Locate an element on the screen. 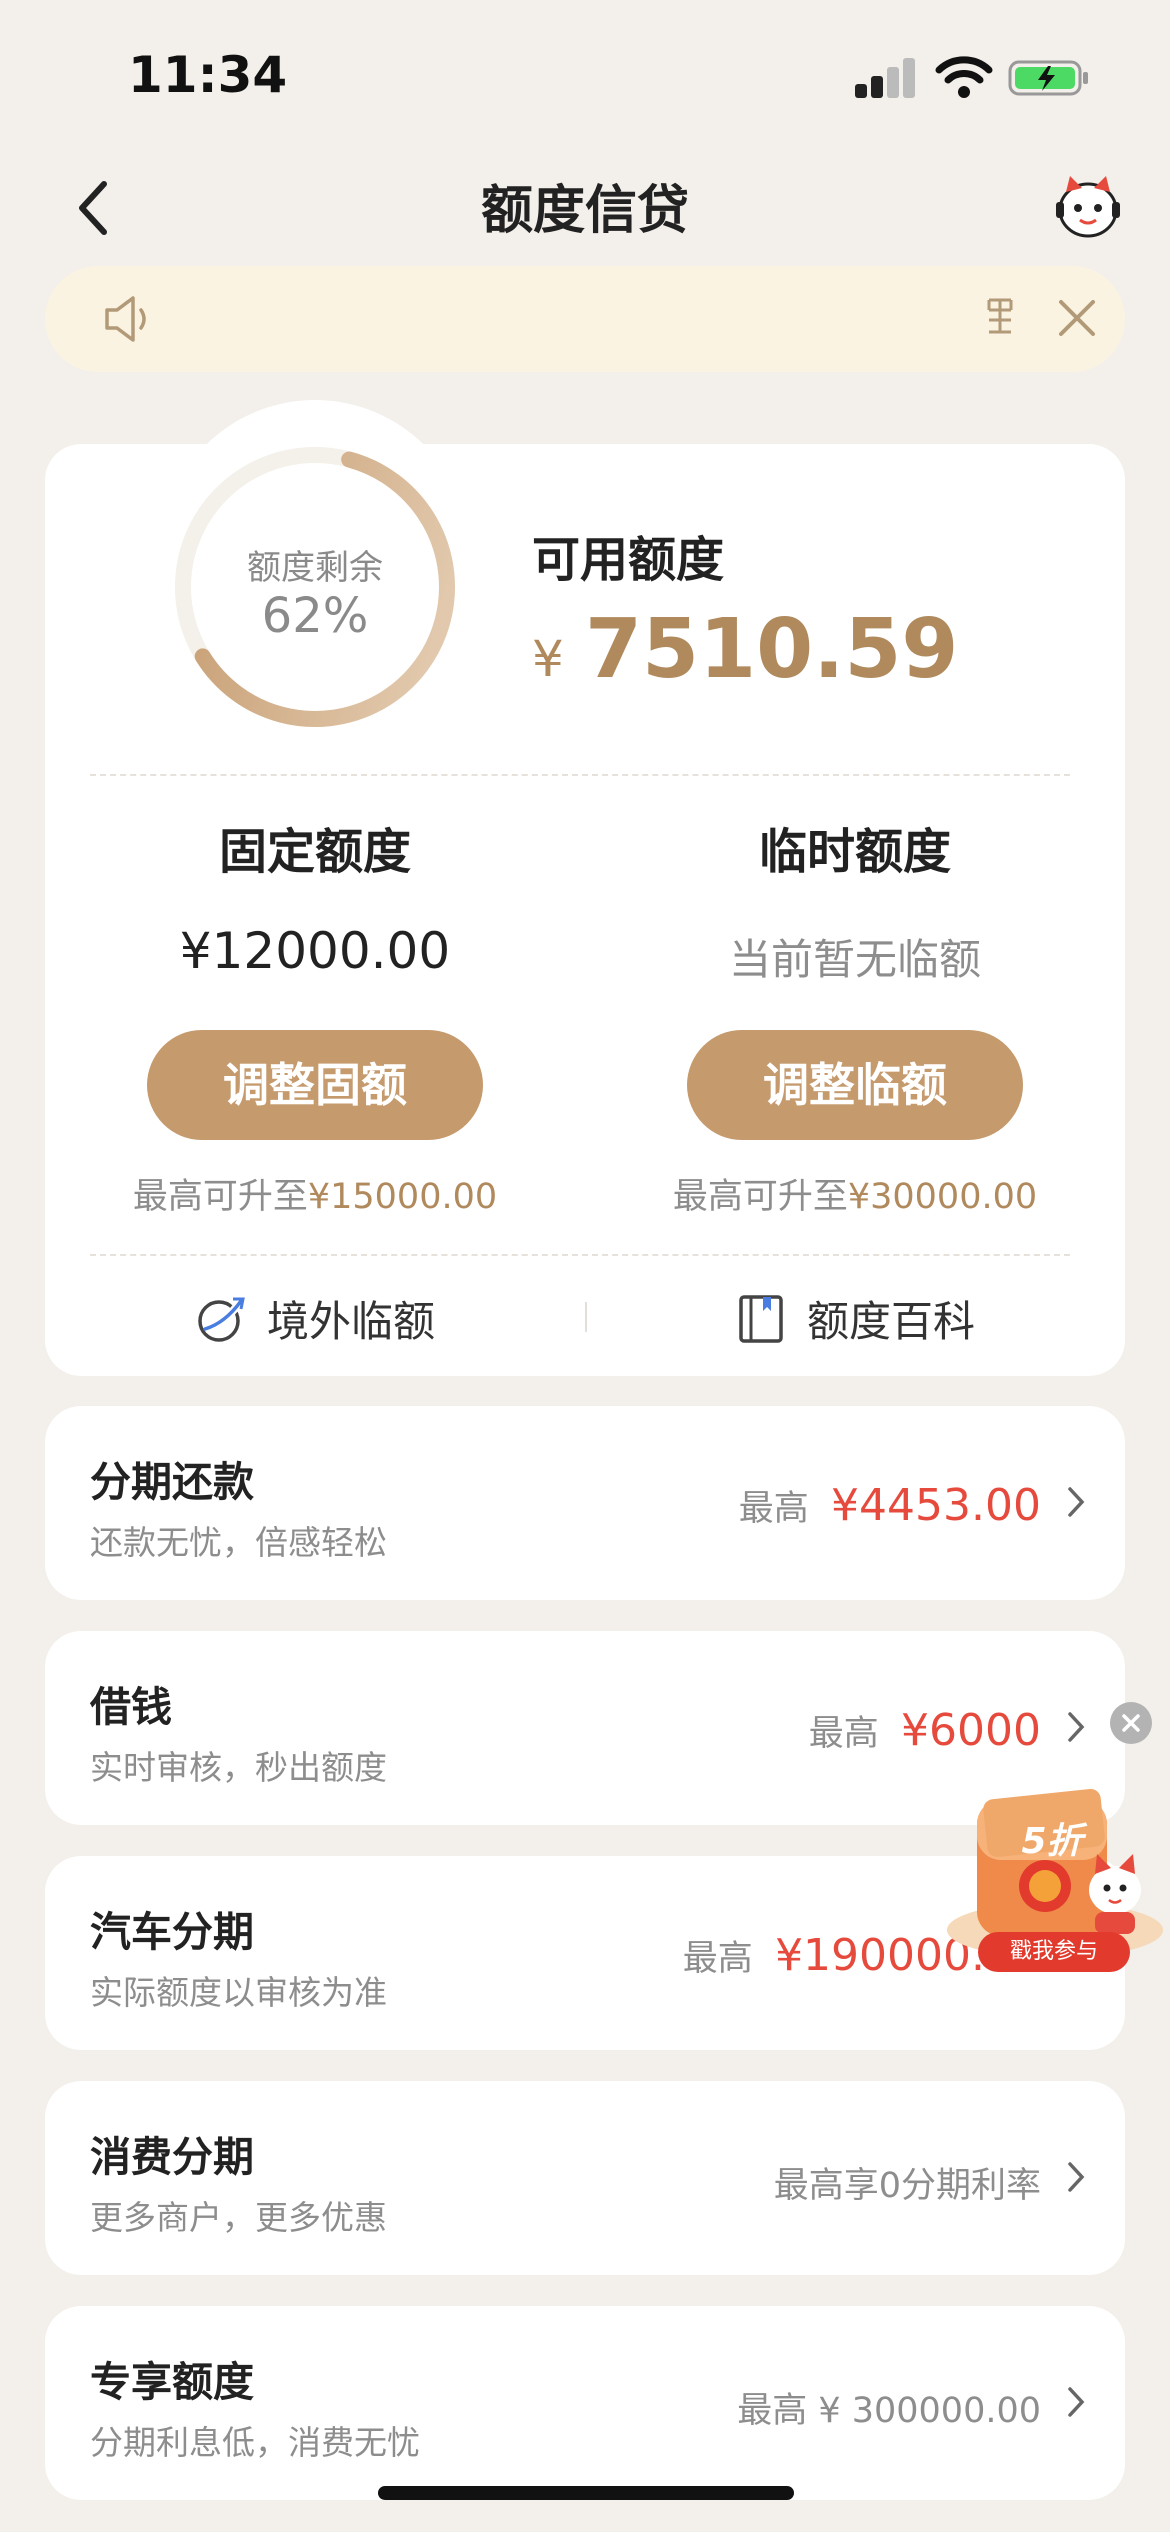 The width and height of the screenshot is (1170, 2532). row-subtitle: 更多商户，更多优惠 is located at coordinates (238, 2217).